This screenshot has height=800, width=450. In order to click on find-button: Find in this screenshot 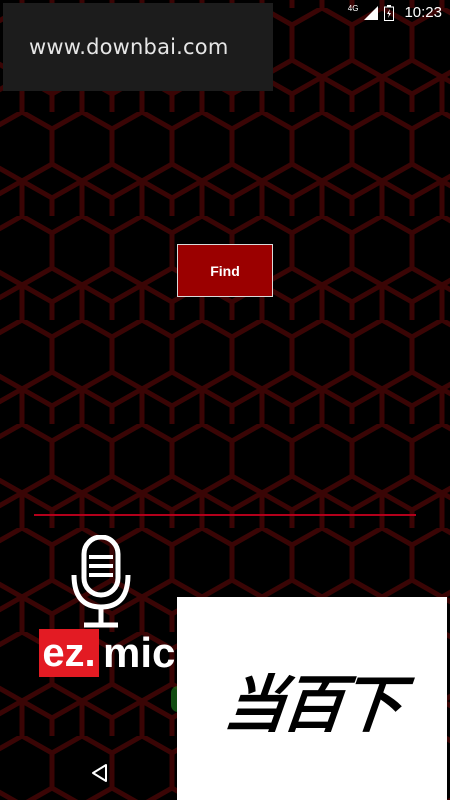, I will do `click(225, 270)`.